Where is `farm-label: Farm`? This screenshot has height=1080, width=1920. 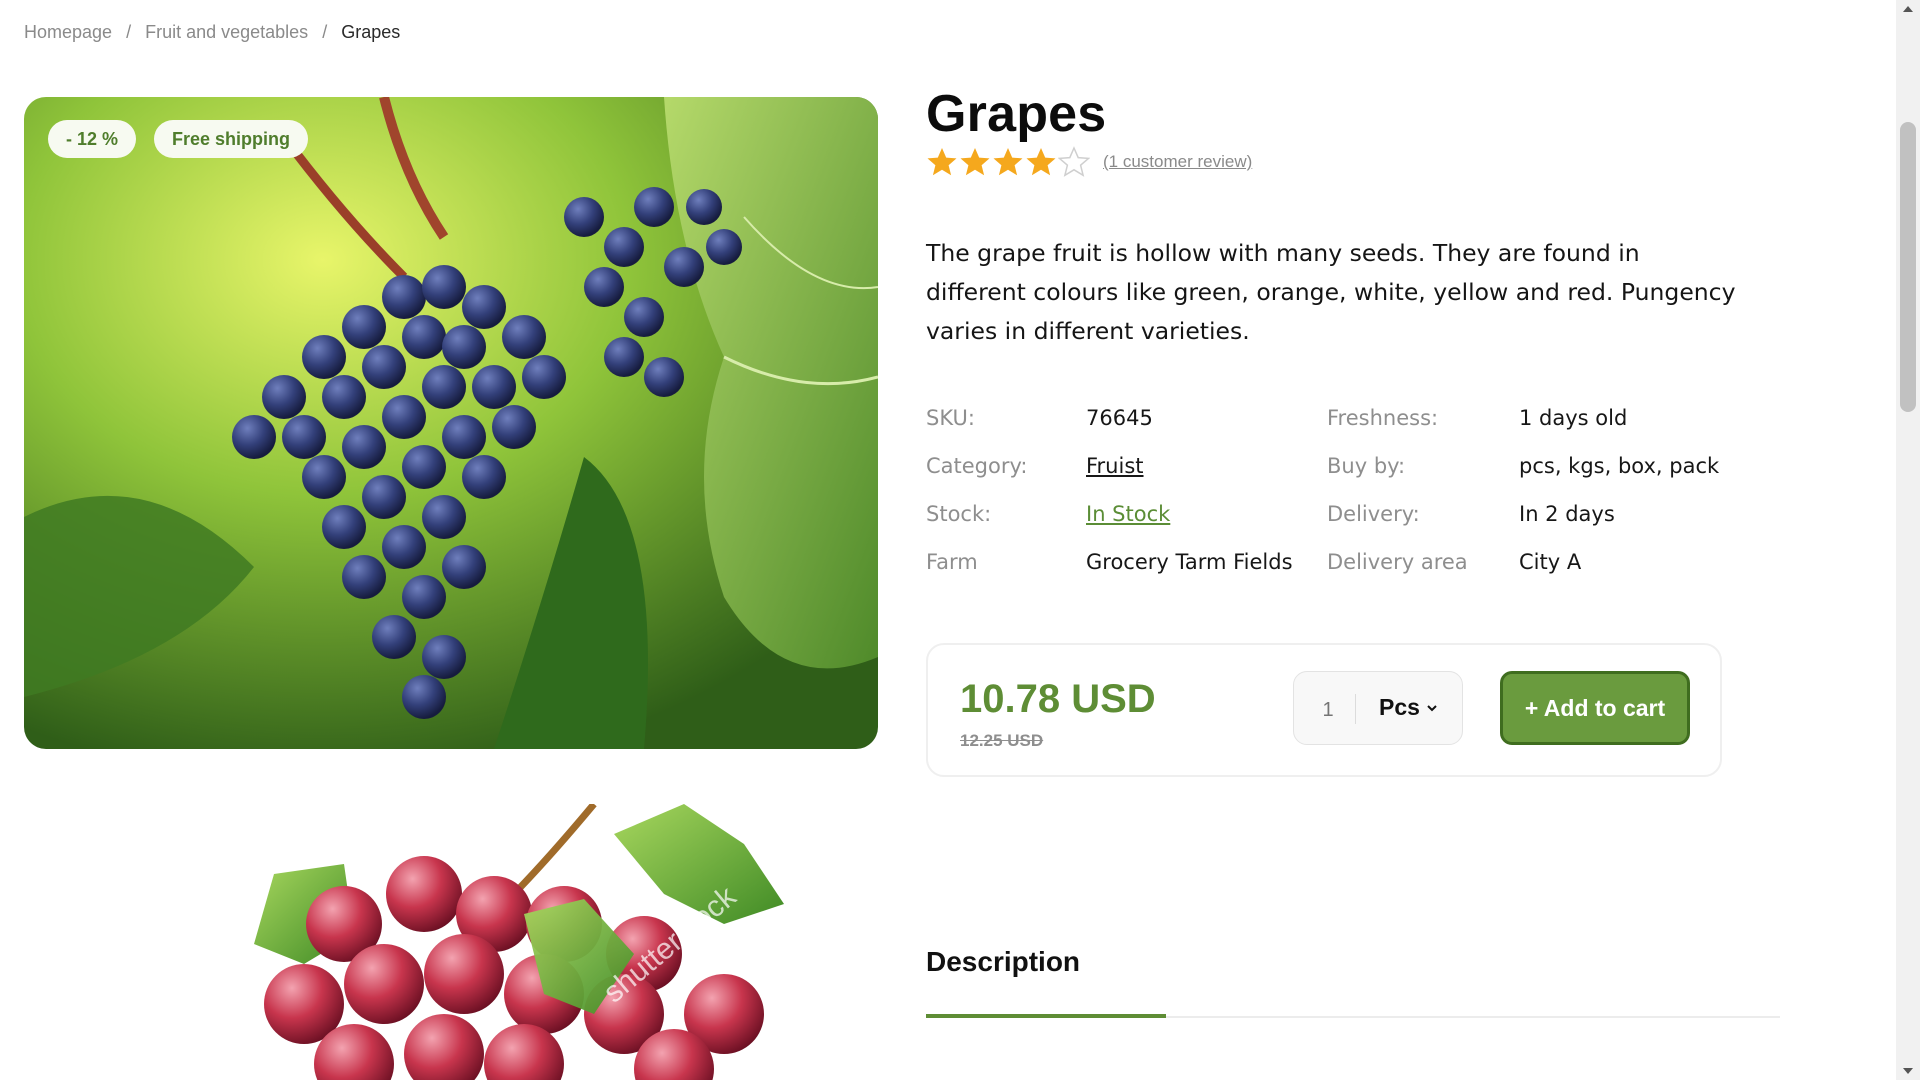
farm-label: Farm is located at coordinates (952, 562).